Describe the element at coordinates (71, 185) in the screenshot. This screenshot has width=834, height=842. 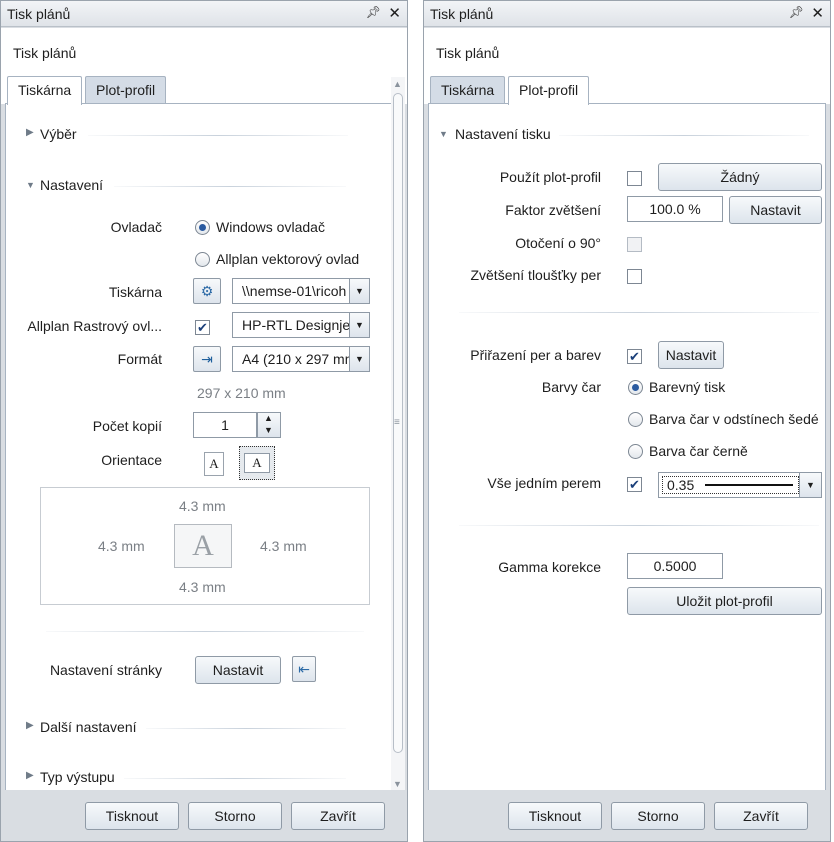
I see `section-title: Nastavení` at that location.